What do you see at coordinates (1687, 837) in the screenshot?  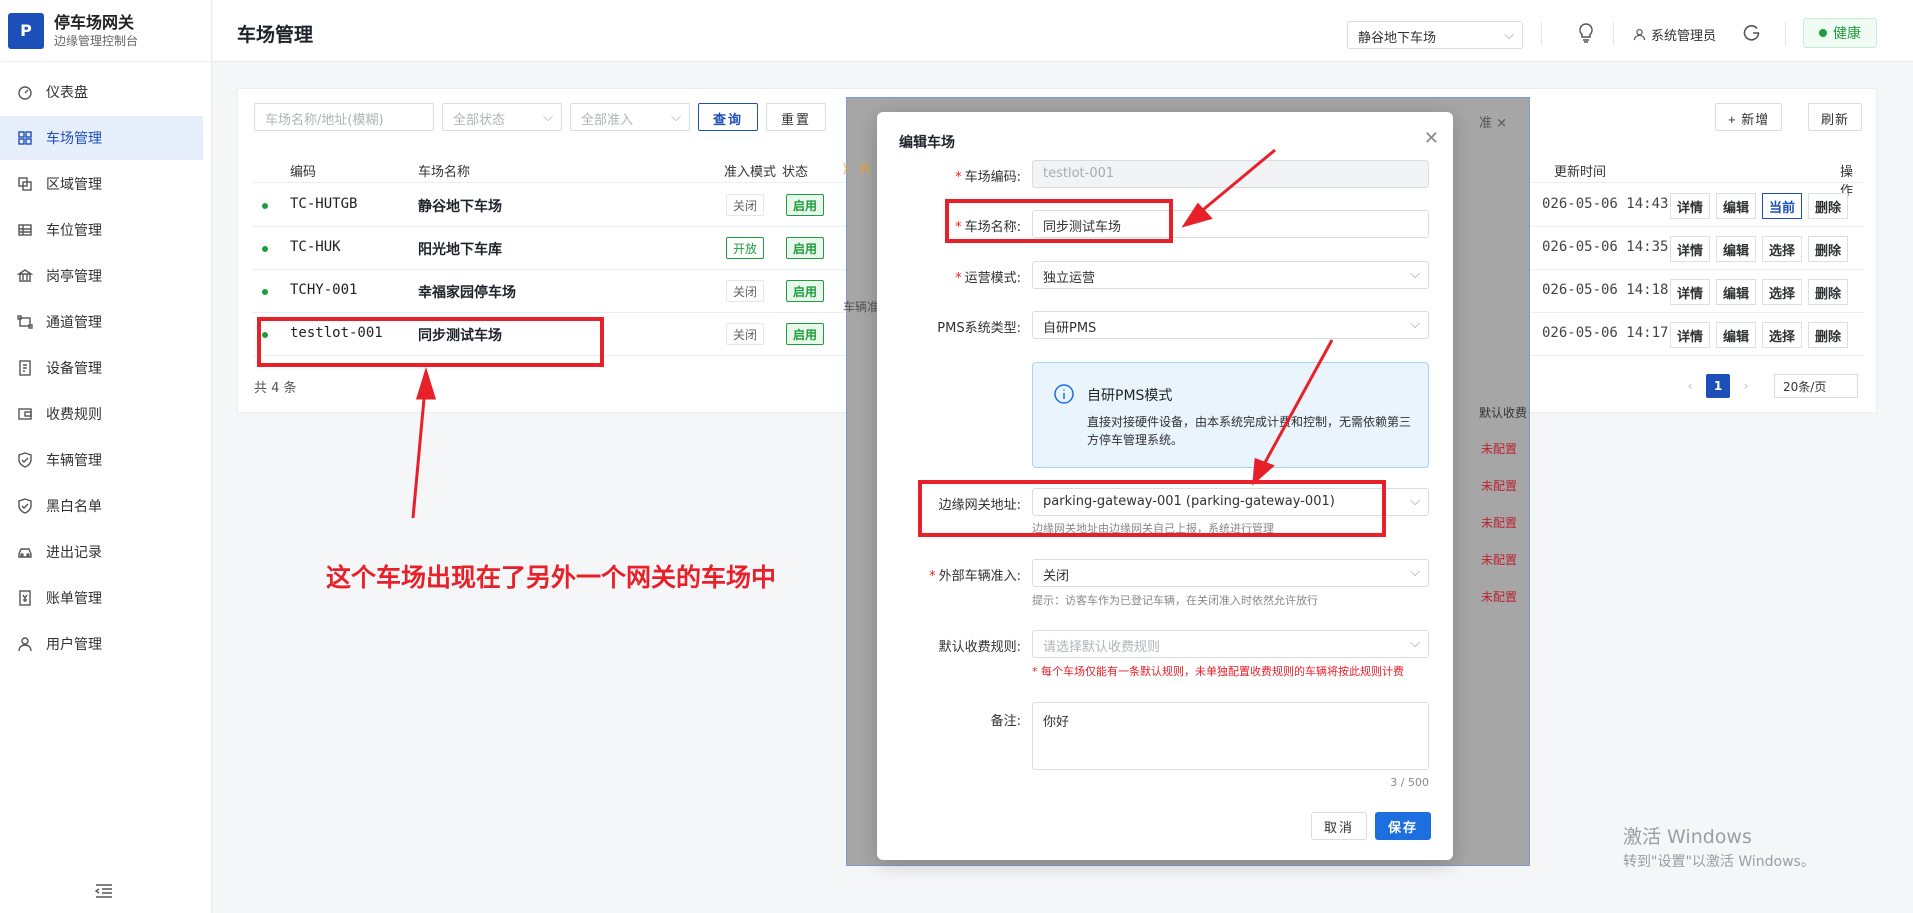 I see `watermark-line1: 激活 Windows` at bounding box center [1687, 837].